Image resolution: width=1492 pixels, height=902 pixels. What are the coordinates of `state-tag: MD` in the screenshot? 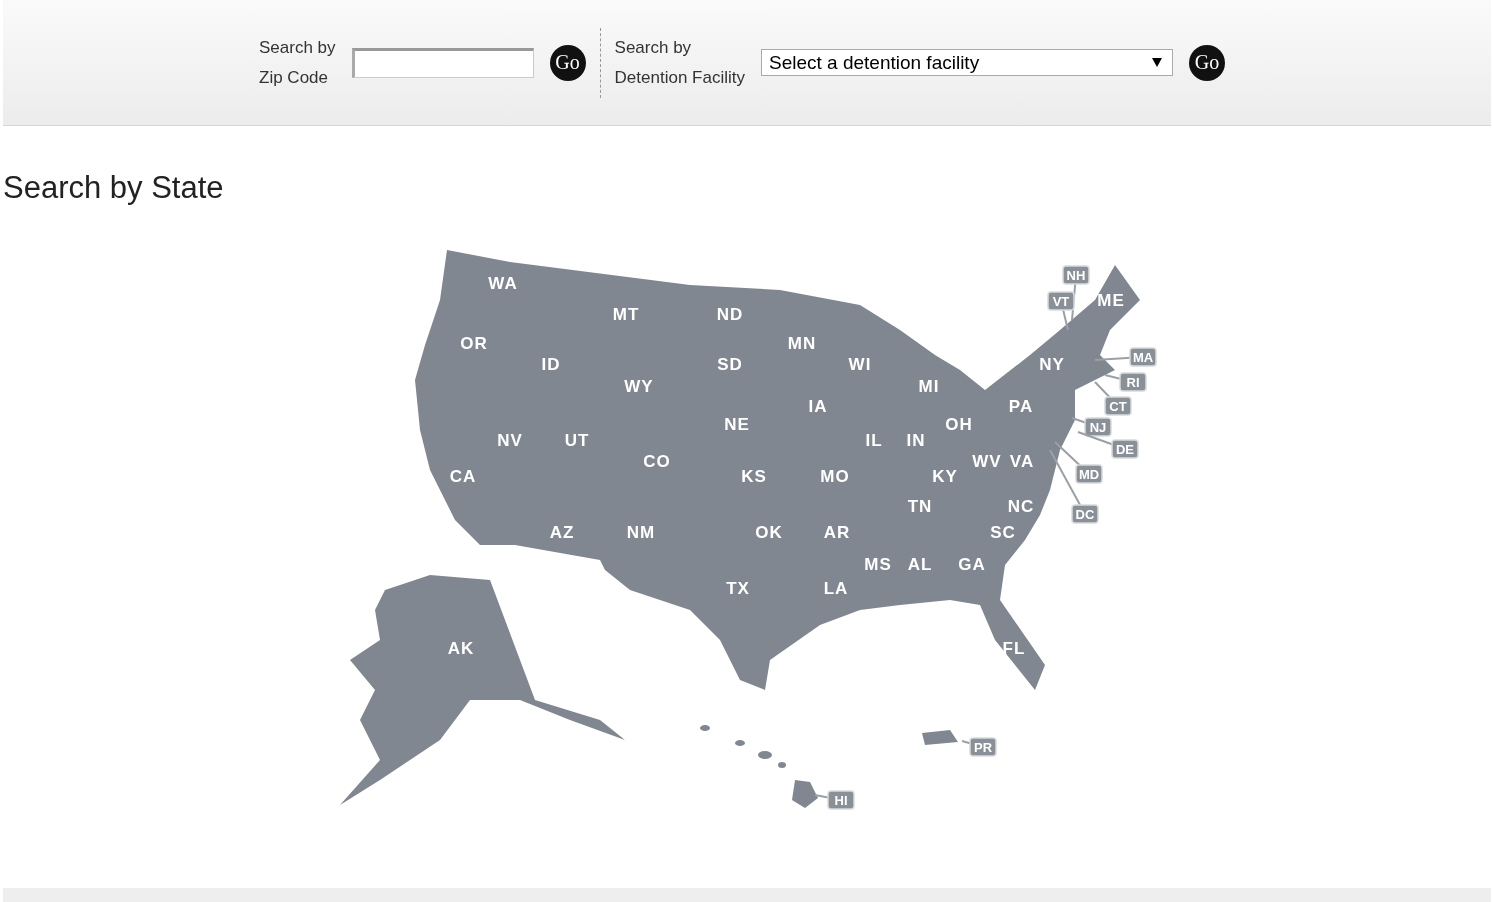 It's located at (1089, 474).